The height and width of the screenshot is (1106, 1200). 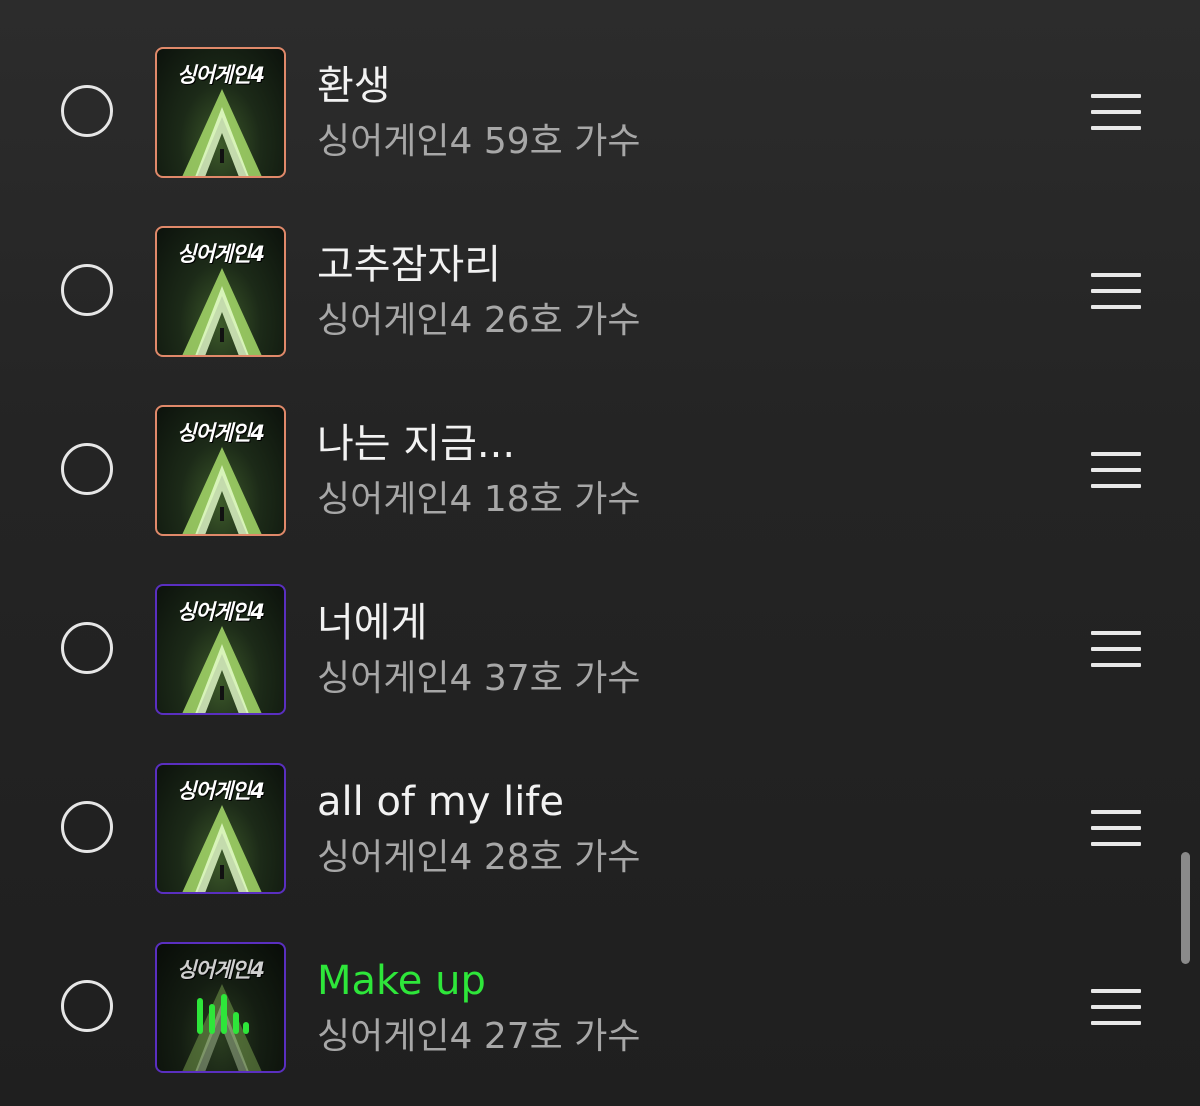 I want to click on song-title: 고추잠자리, so click(x=409, y=265).